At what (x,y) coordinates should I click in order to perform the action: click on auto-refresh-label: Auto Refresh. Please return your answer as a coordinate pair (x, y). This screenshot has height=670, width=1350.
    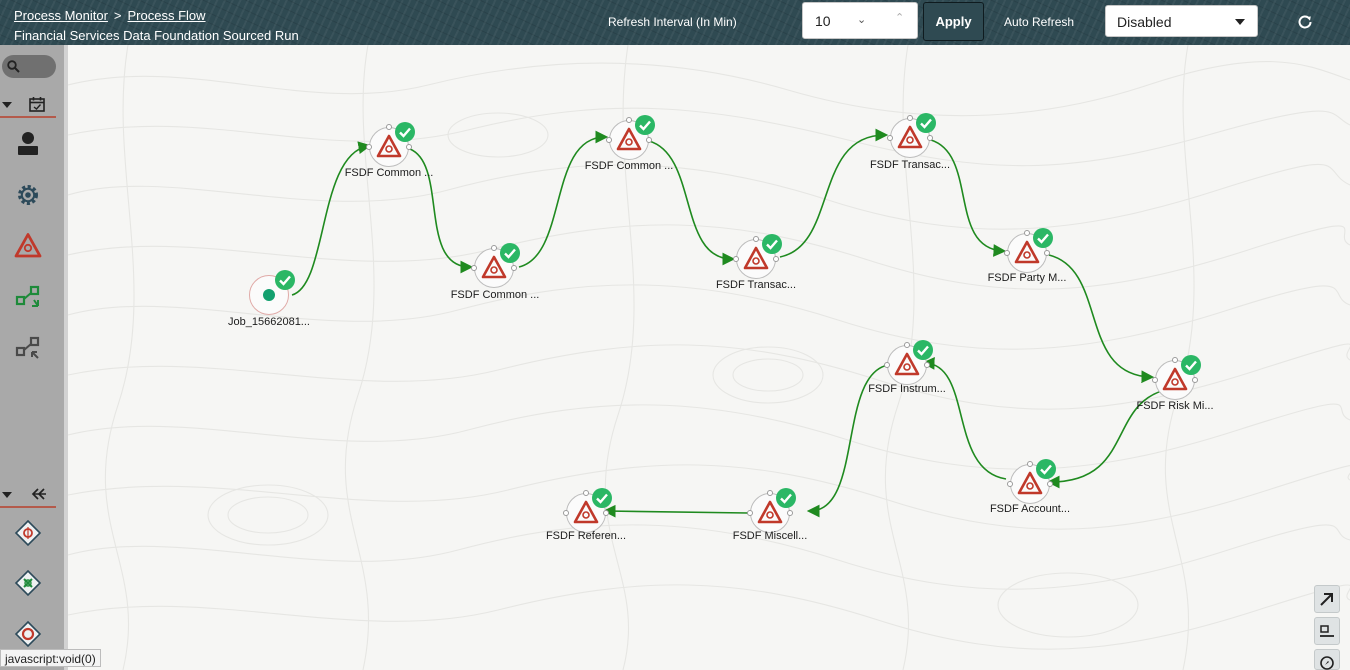
    Looking at the image, I should click on (1039, 22).